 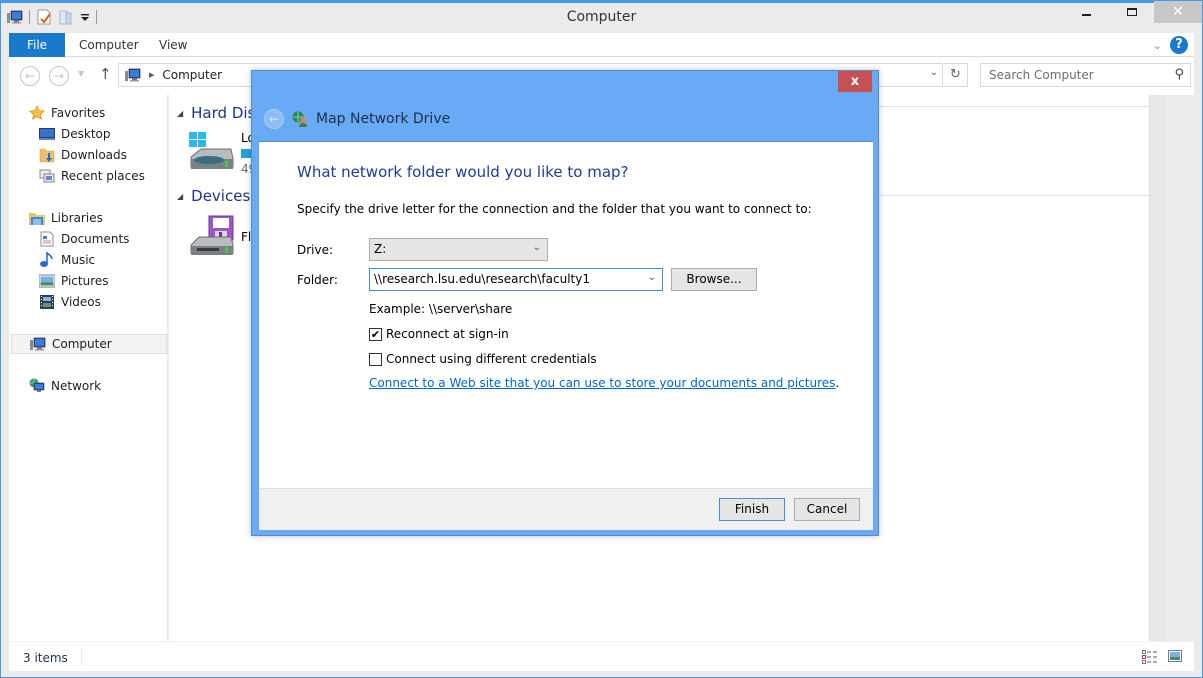 What do you see at coordinates (37, 45) in the screenshot?
I see `tab-file: File` at bounding box center [37, 45].